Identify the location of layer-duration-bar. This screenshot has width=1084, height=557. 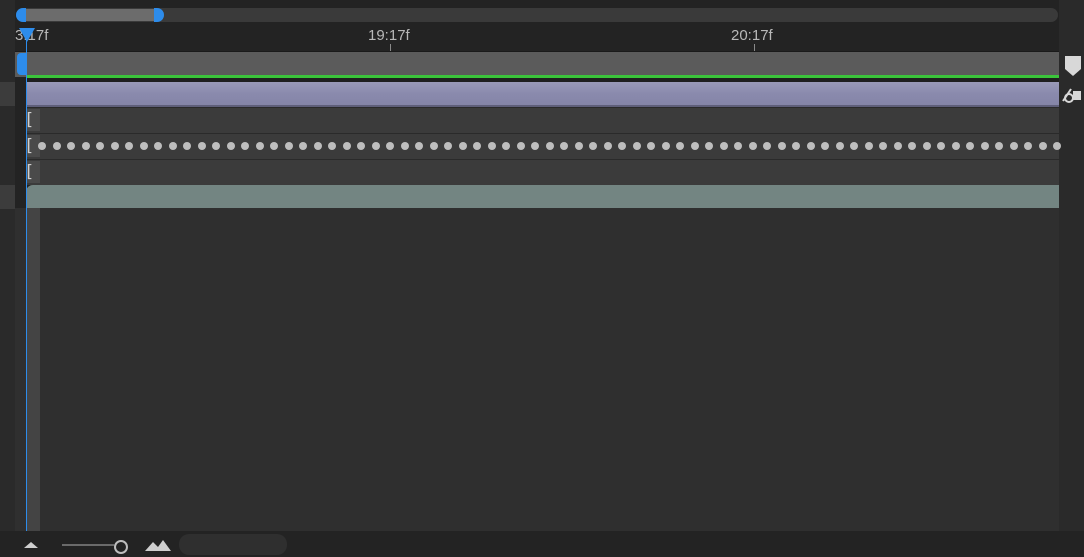
(542, 93).